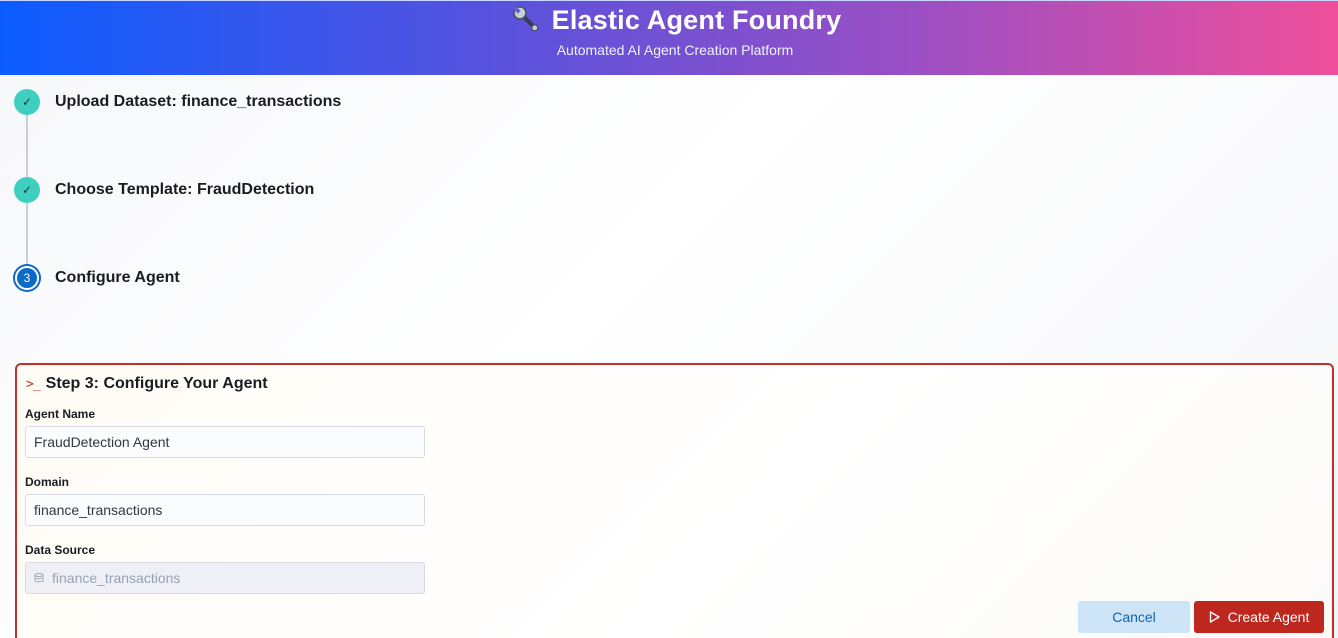 The image size is (1338, 638). I want to click on step-label: Choose Template: FraudDetection, so click(185, 189).